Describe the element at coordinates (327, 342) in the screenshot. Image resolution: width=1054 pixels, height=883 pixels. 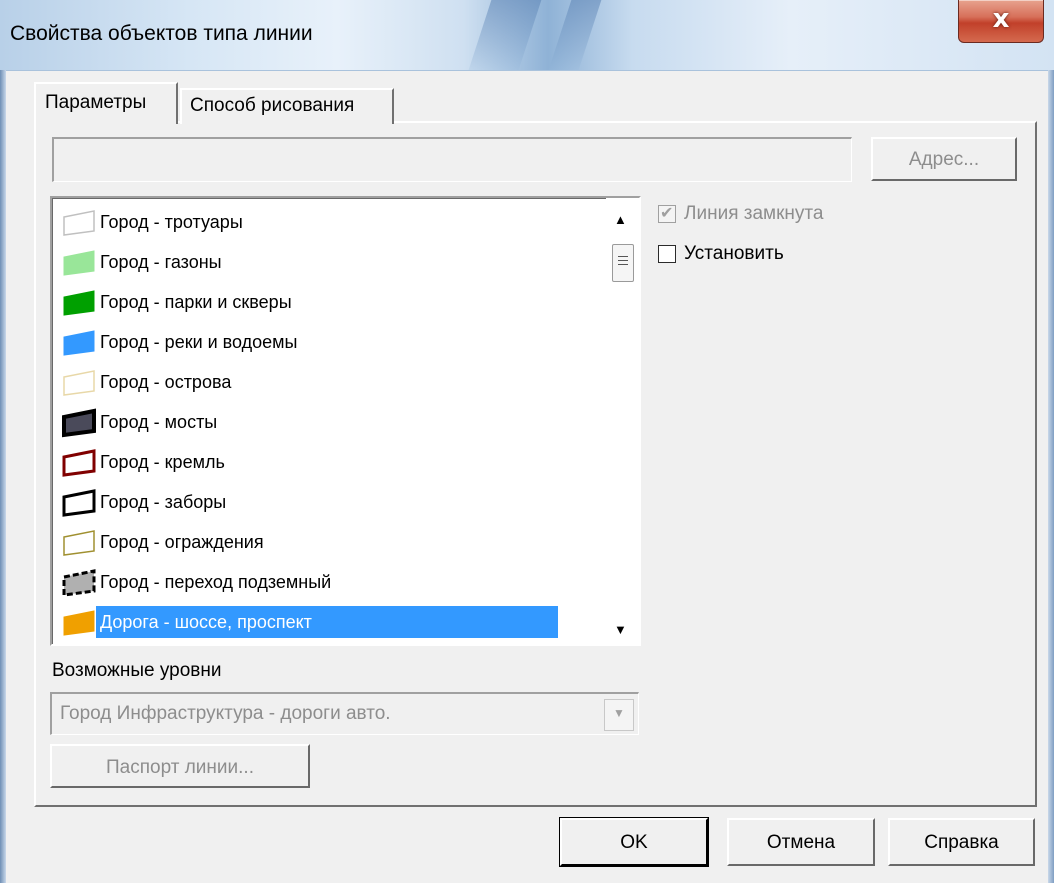
I see `list-item: Город - реки и водоемы` at that location.